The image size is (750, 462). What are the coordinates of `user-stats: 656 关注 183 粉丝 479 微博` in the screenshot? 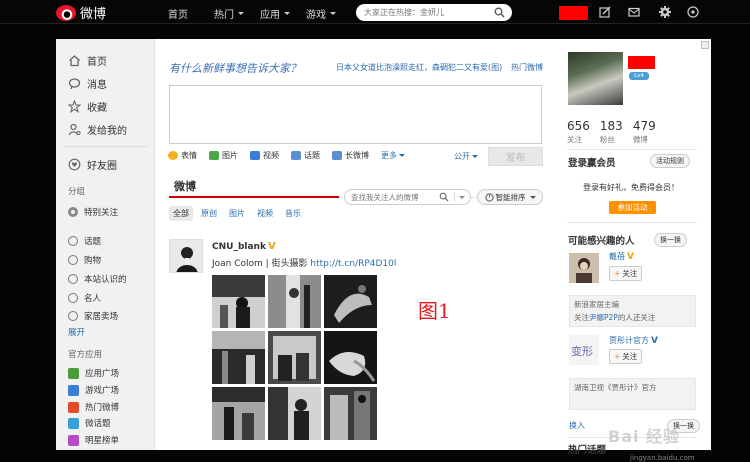 It's located at (611, 132).